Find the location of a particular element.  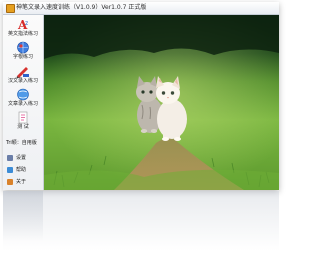

document-globe-icon is located at coordinates (23, 94).